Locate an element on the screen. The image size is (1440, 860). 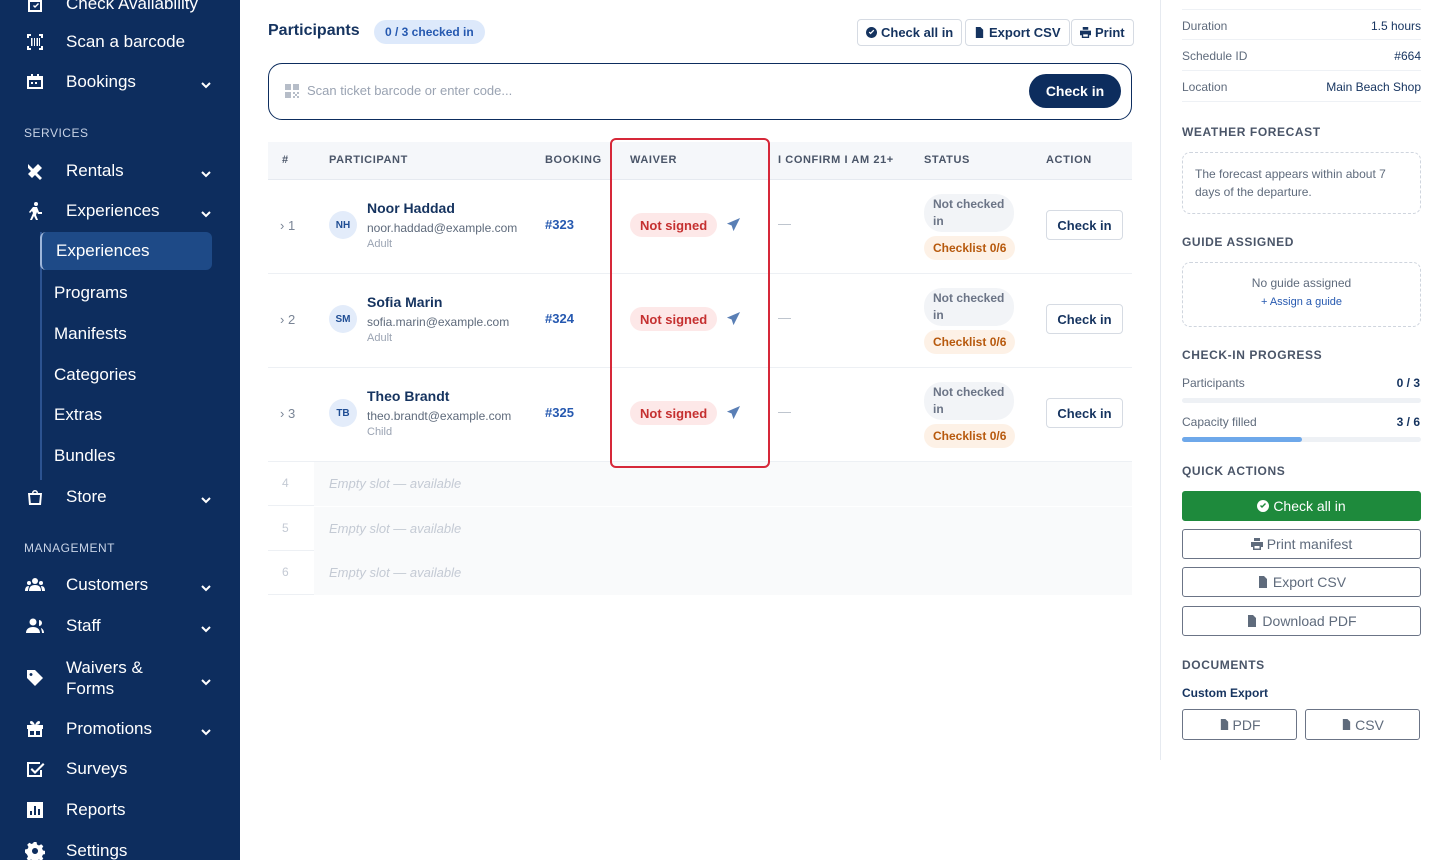
empty-slot-row: 4 Empty slot — available is located at coordinates (700, 484).